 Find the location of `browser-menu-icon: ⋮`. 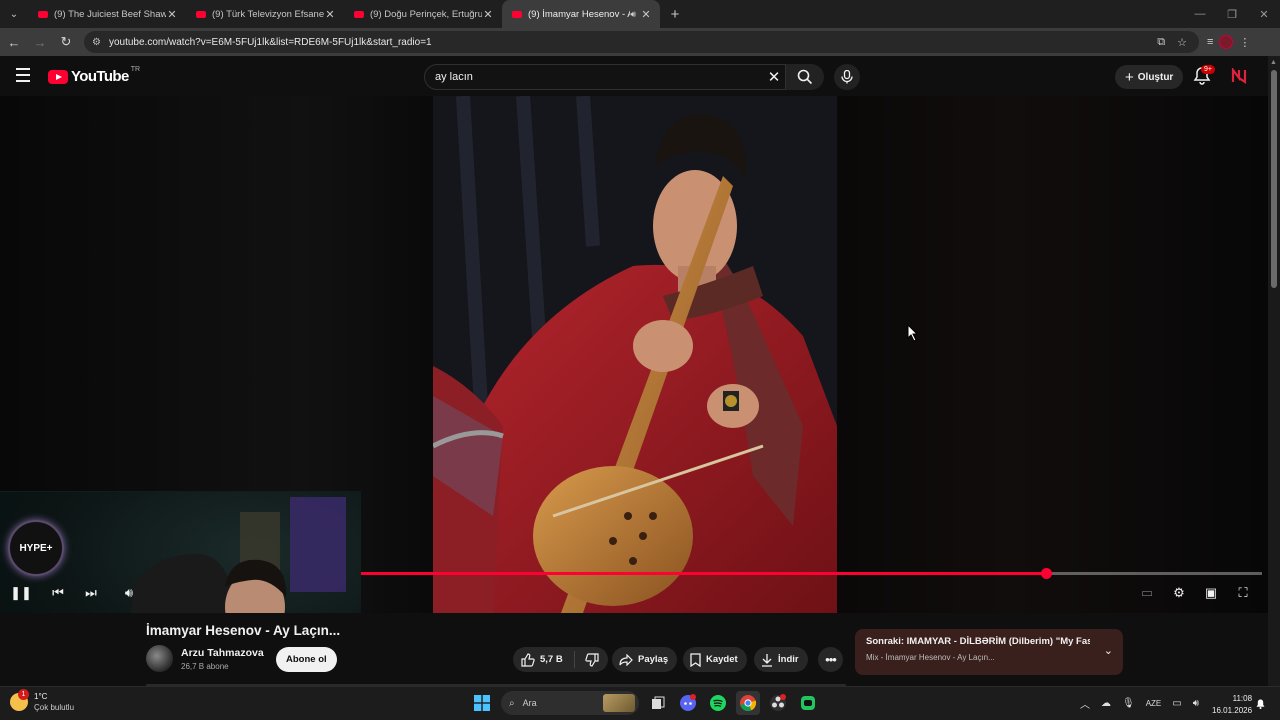

browser-menu-icon: ⋮ is located at coordinates (1244, 42).